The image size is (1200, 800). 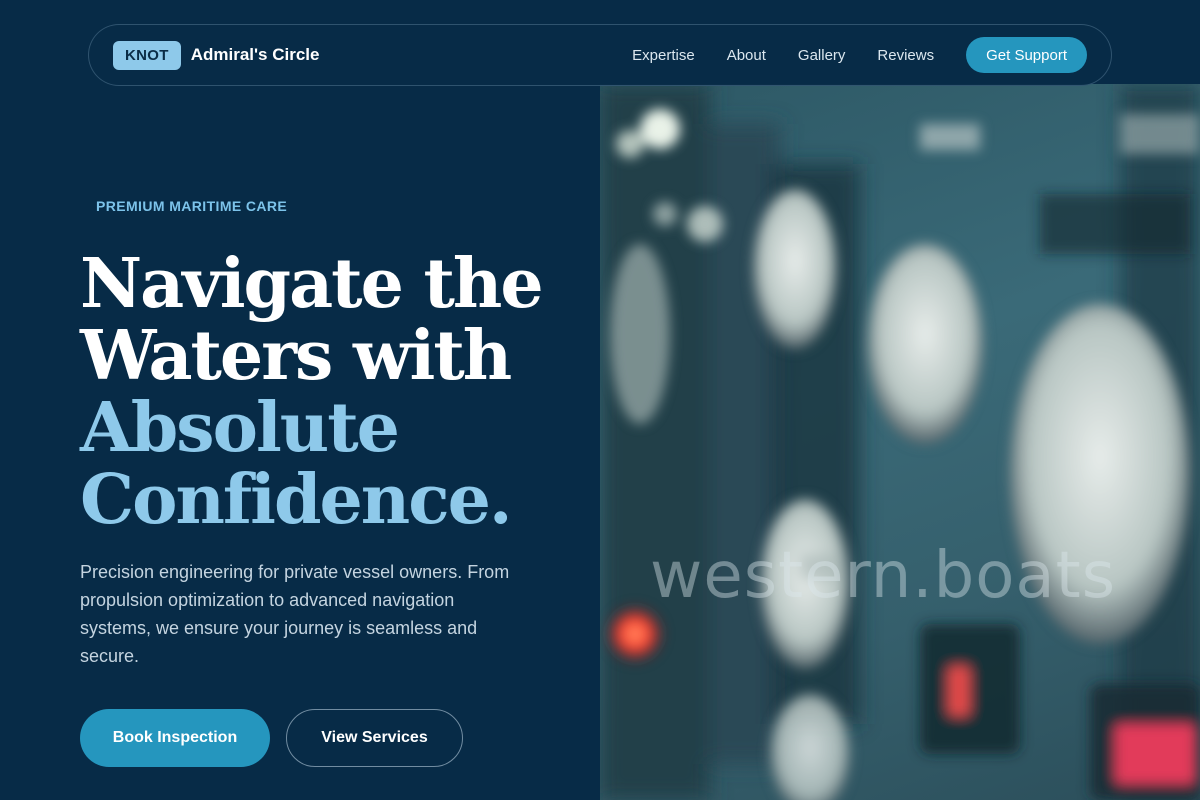 What do you see at coordinates (175, 738) in the screenshot?
I see `book-inspection-button: Book Inspection` at bounding box center [175, 738].